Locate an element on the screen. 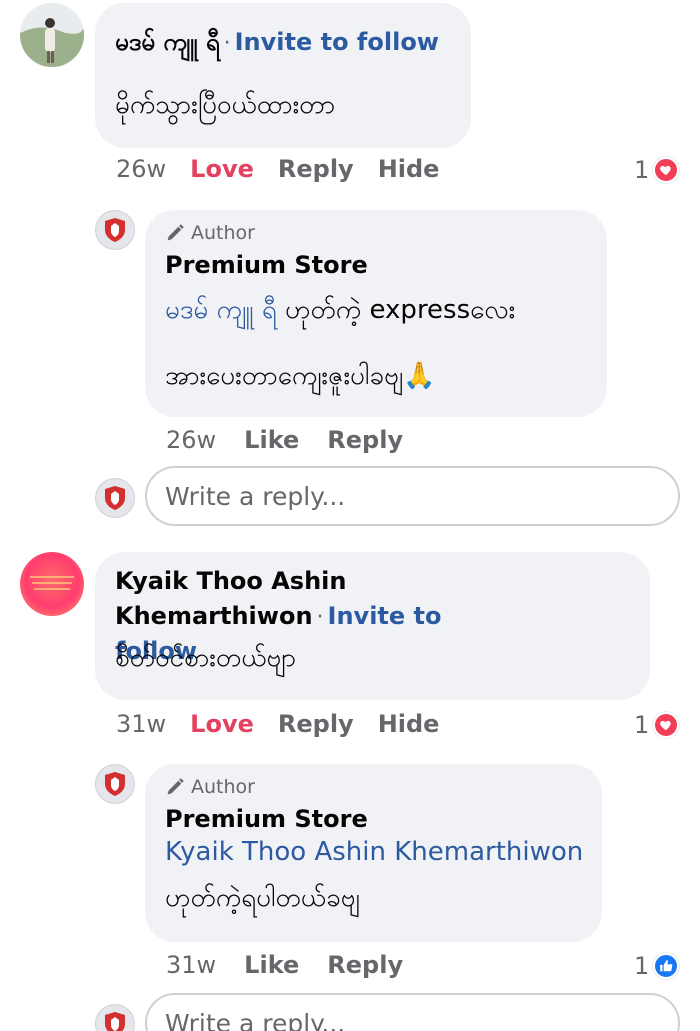 This screenshot has width=700, height=1031. reply-actions: 26w Like Reply is located at coordinates (284, 440).